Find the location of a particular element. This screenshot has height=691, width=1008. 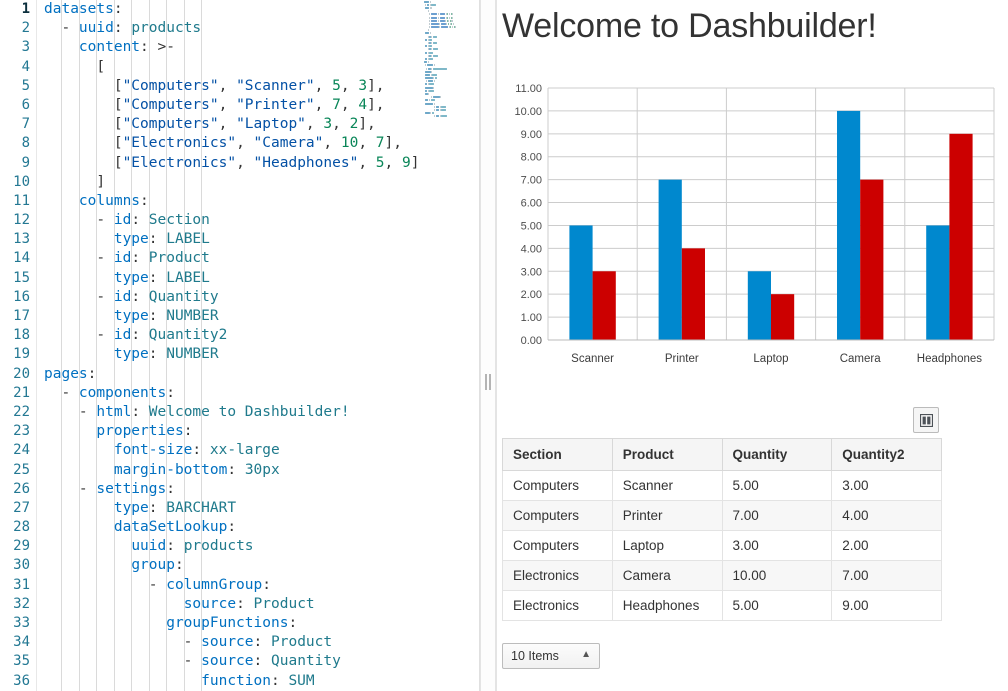

code-line: 14 - id: Product is located at coordinates (211, 258).